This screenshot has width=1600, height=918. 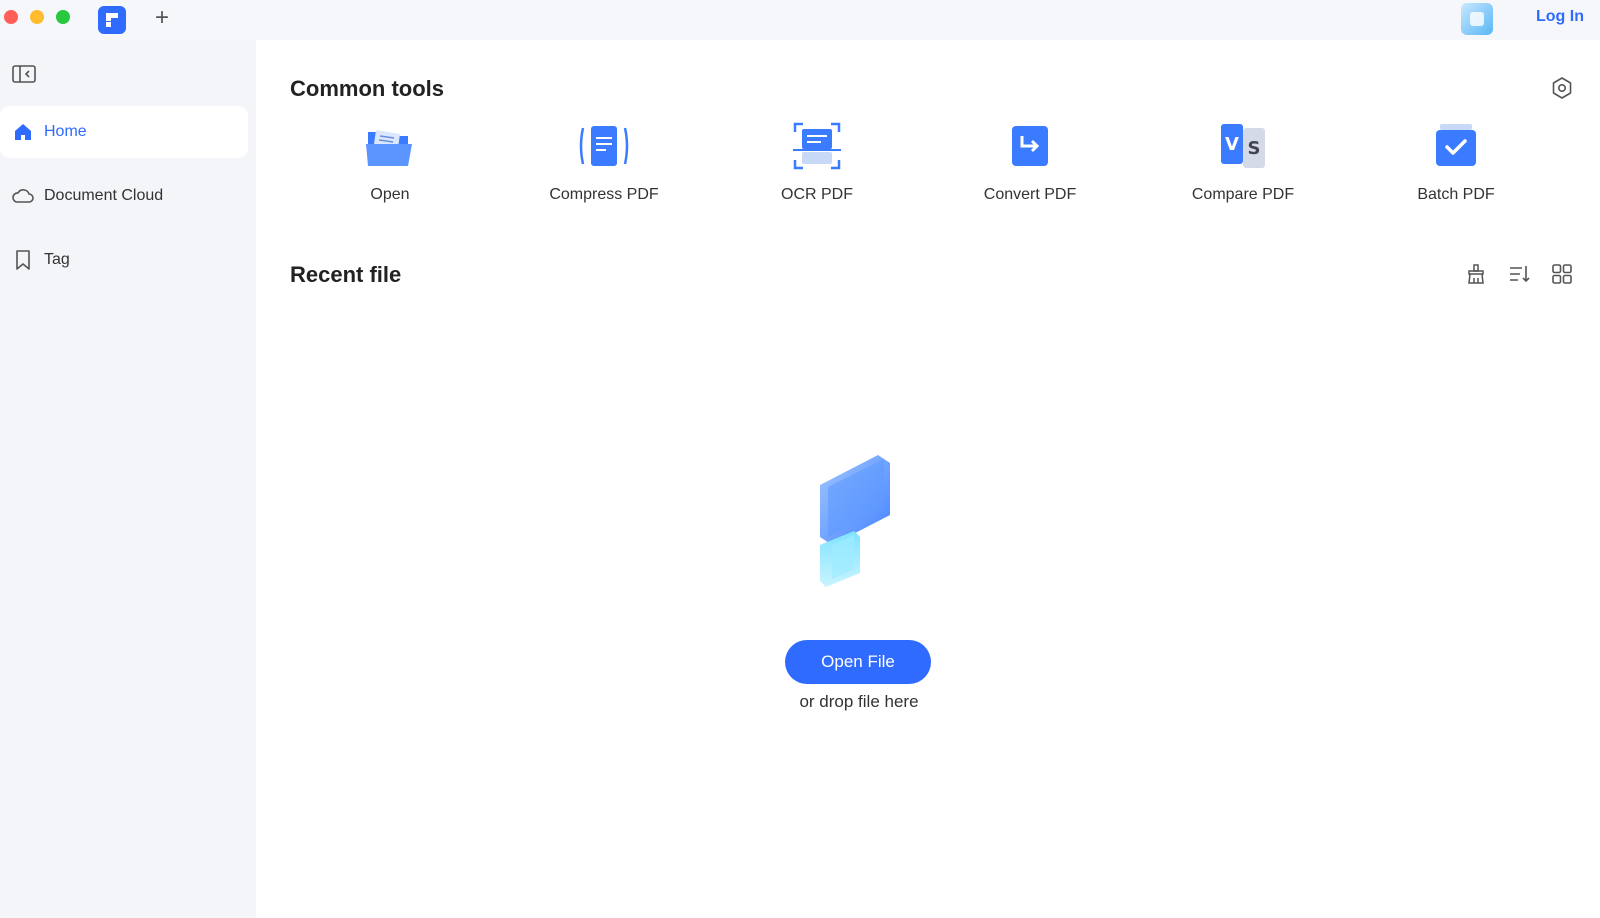 What do you see at coordinates (162, 18) in the screenshot?
I see `new-tab-plus-icon: +` at bounding box center [162, 18].